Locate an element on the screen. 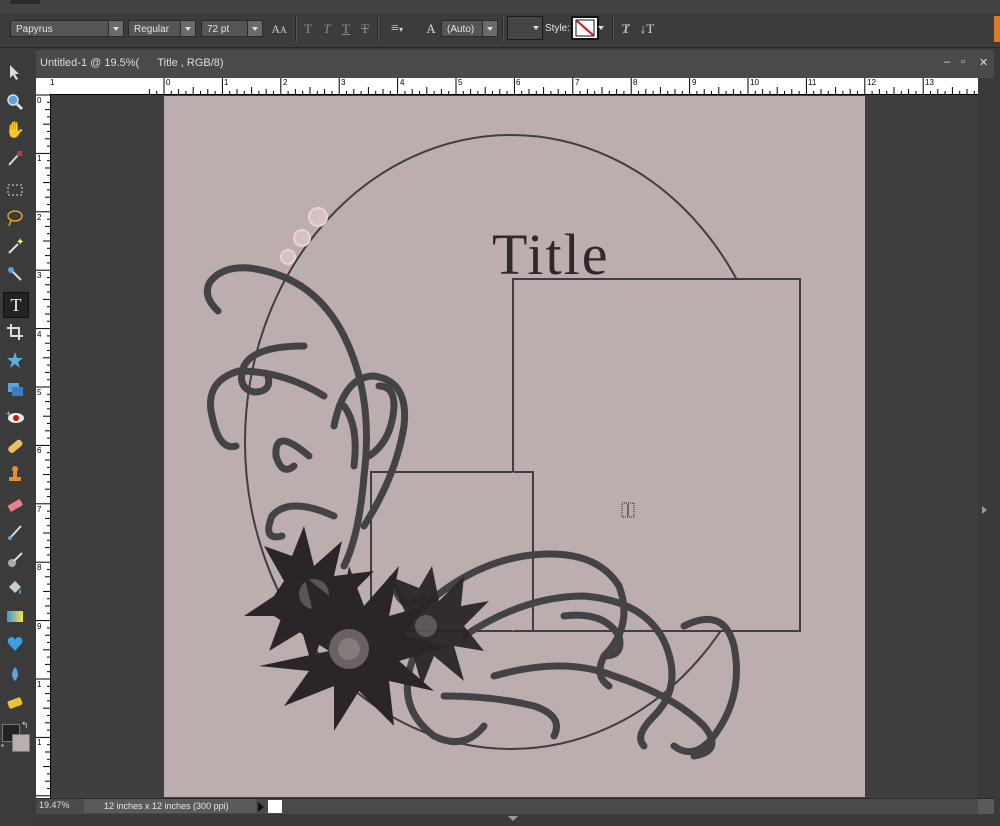 This screenshot has height=826, width=1000. ruler-label: 11 is located at coordinates (812, 82).